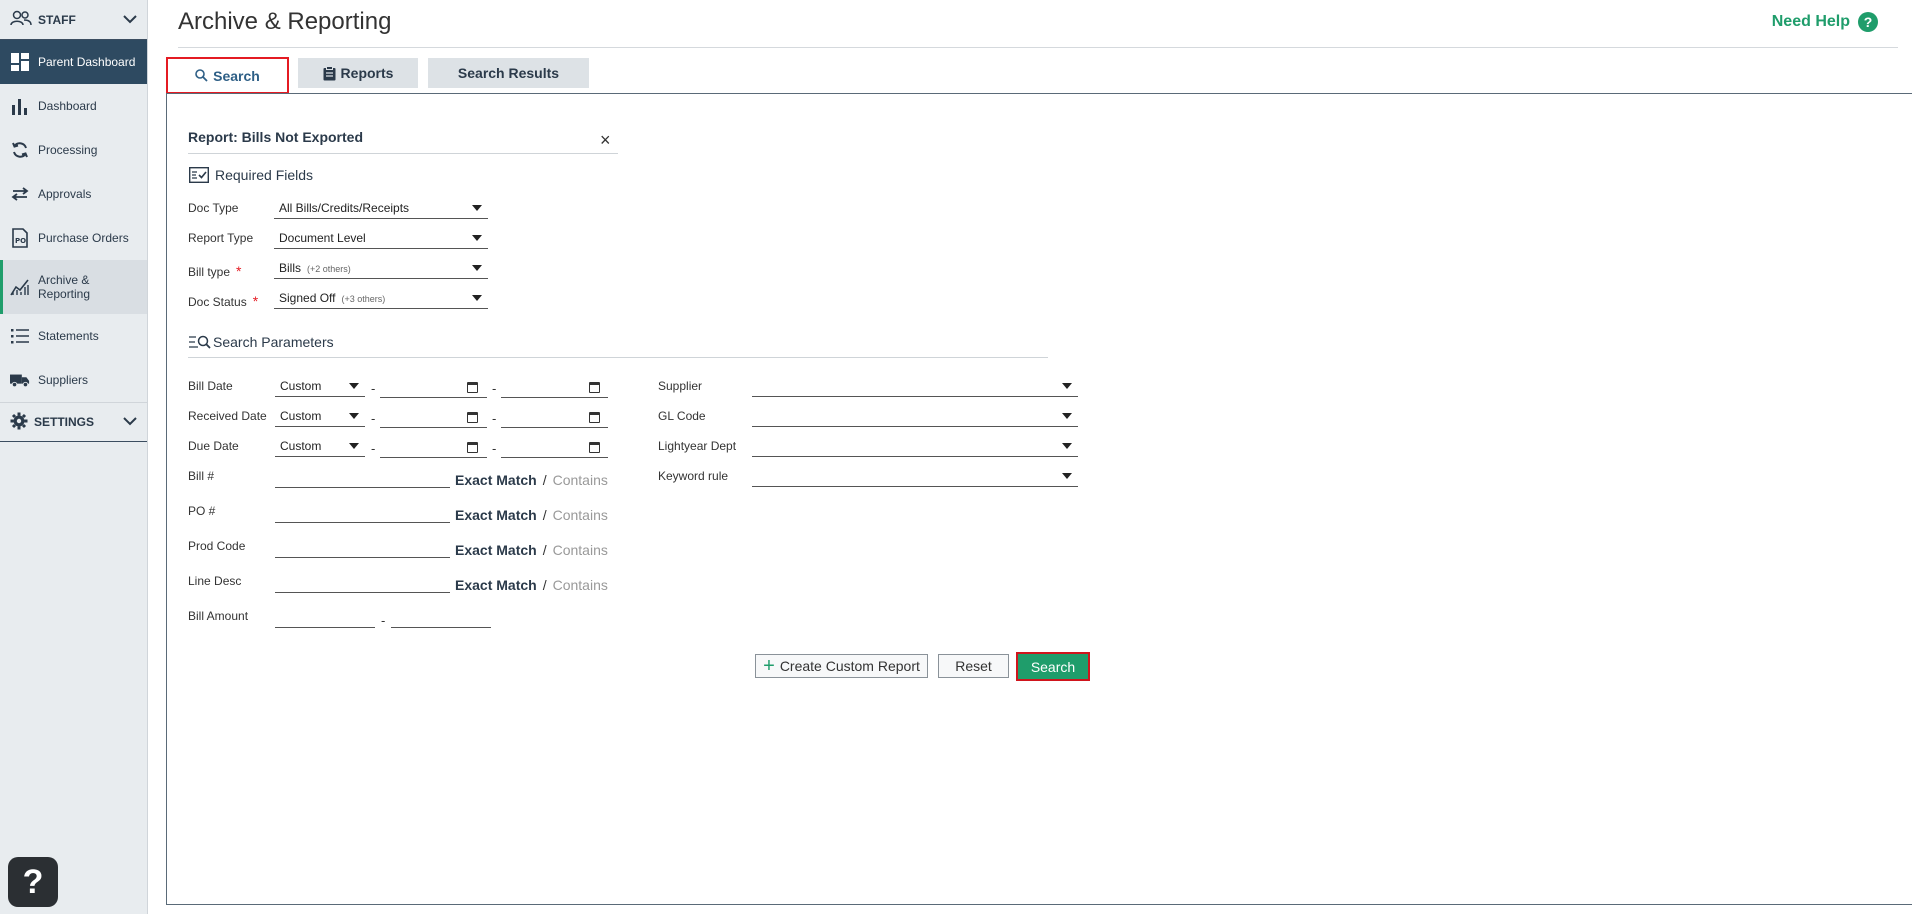  I want to click on select-extra-count: (+2 others), so click(329, 268).